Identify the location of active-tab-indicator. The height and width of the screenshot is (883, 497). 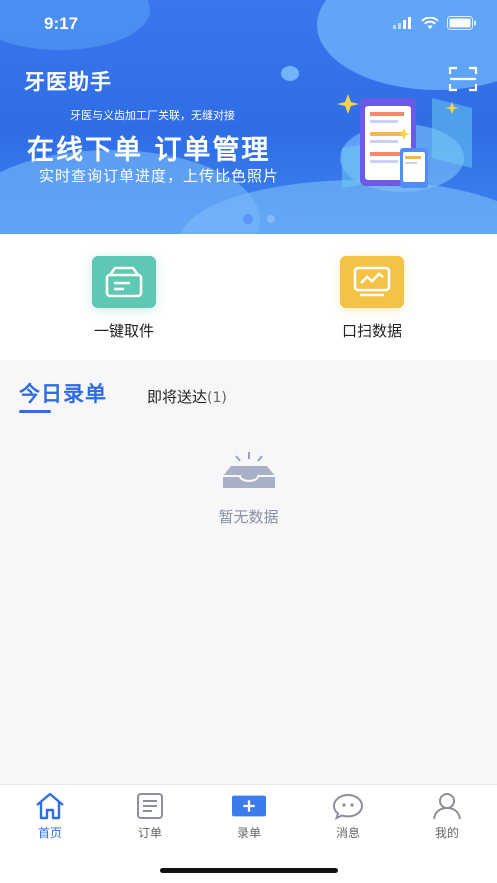
(35, 411).